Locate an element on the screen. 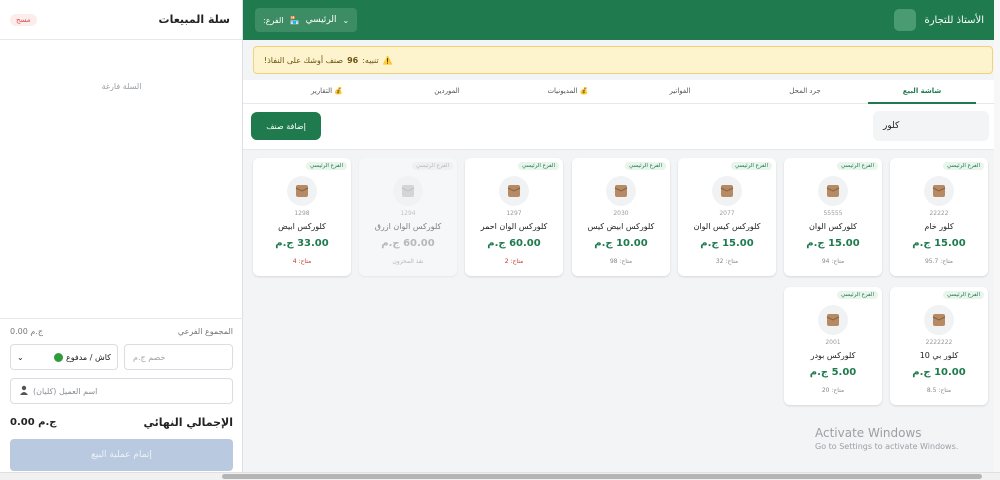 This screenshot has height=480, width=1000. discount-input: خصم ج.م is located at coordinates (178, 357).